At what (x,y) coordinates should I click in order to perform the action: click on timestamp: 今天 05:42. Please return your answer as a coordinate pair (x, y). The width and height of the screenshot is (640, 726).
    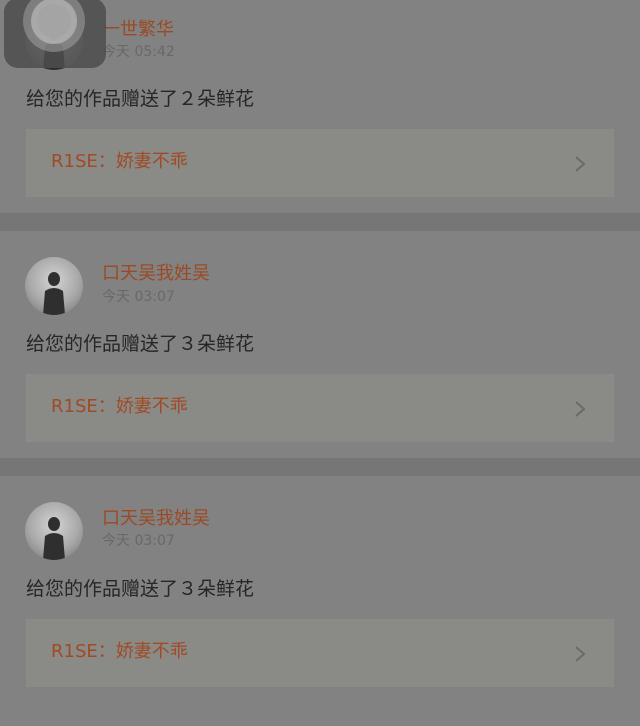
    Looking at the image, I should click on (138, 52).